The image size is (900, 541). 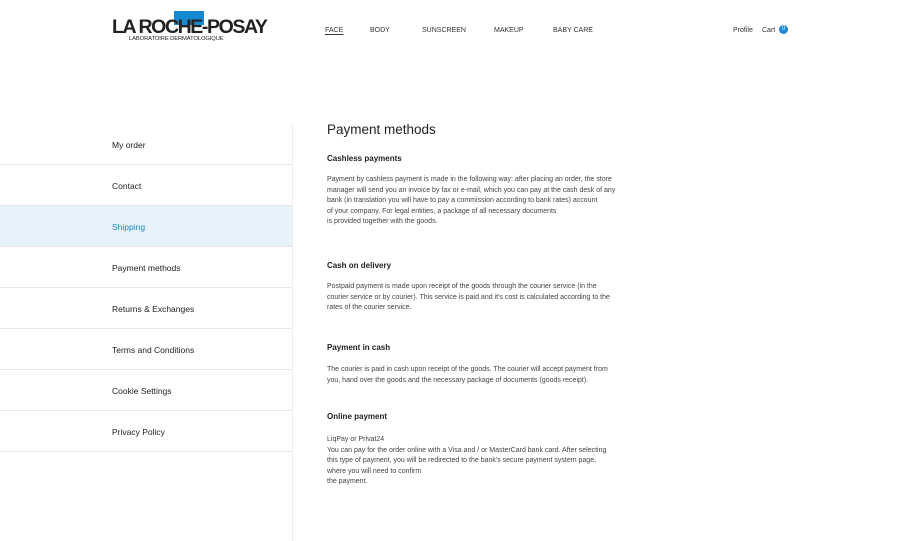 What do you see at coordinates (359, 347) in the screenshot?
I see `section-heading-payment-in-cash: Payment in cash` at bounding box center [359, 347].